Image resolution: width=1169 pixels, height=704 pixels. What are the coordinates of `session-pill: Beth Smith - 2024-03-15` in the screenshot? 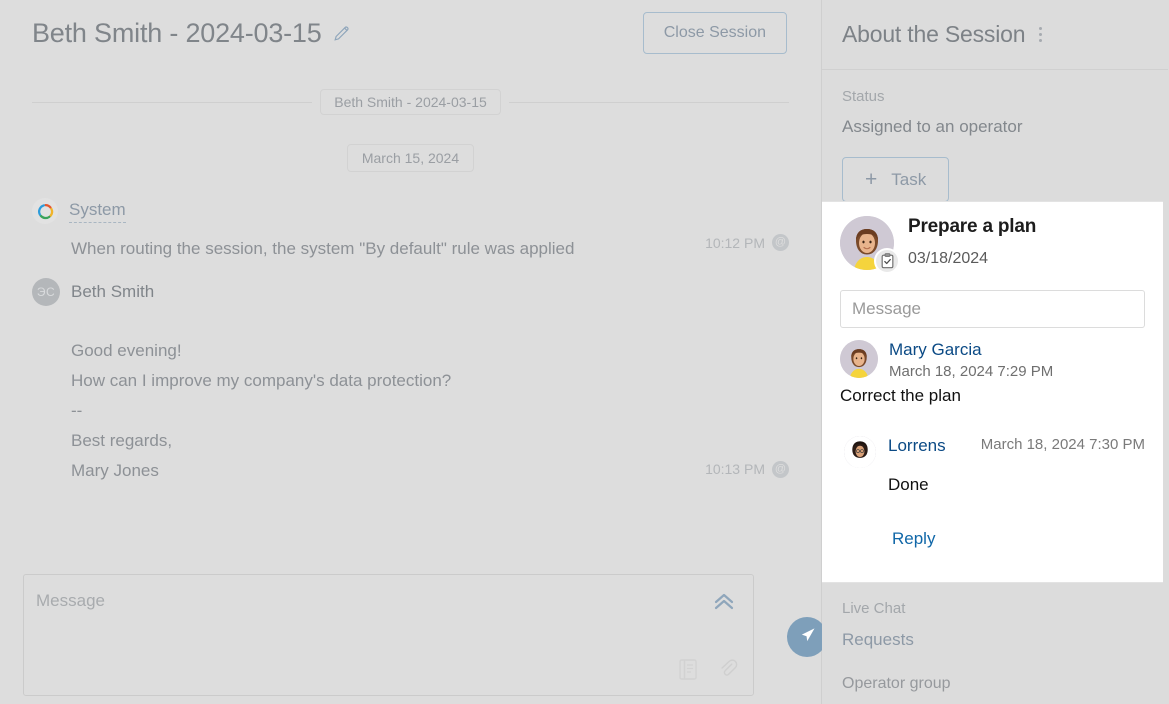 It's located at (410, 102).